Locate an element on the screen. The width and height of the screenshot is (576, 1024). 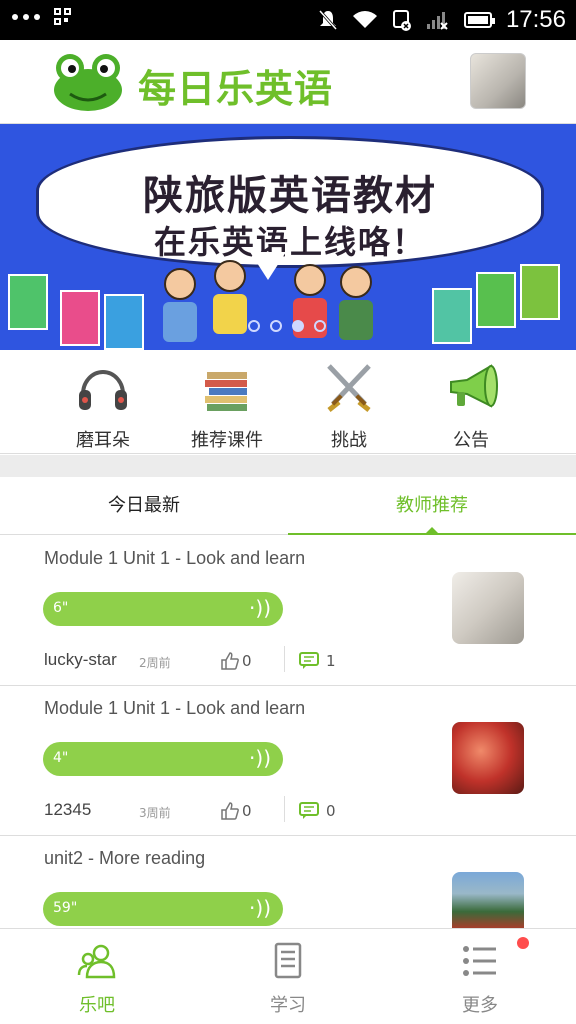
speech-bubble: 陕旅版英语教材 在乐英语上线咯！ is located at coordinates (290, 202).